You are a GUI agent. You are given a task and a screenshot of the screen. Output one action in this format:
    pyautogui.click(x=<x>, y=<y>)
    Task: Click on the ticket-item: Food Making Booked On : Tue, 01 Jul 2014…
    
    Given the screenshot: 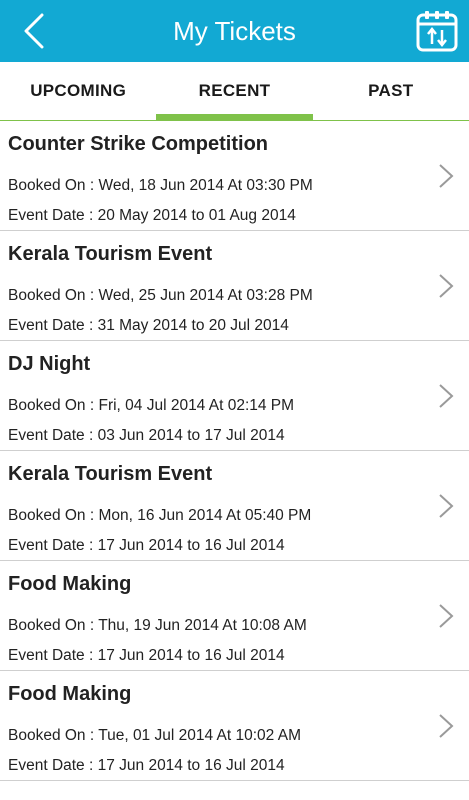 What is the action you would take?
    pyautogui.click(x=234, y=726)
    